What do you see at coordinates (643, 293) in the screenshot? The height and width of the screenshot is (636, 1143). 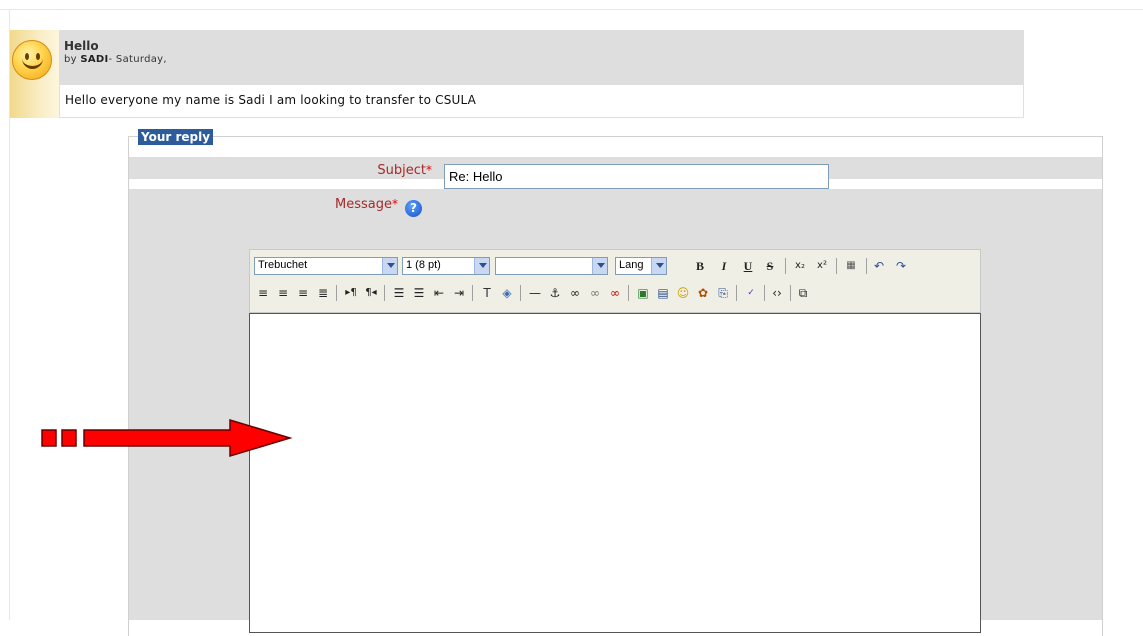 I see `insert-image-icon: ▣` at bounding box center [643, 293].